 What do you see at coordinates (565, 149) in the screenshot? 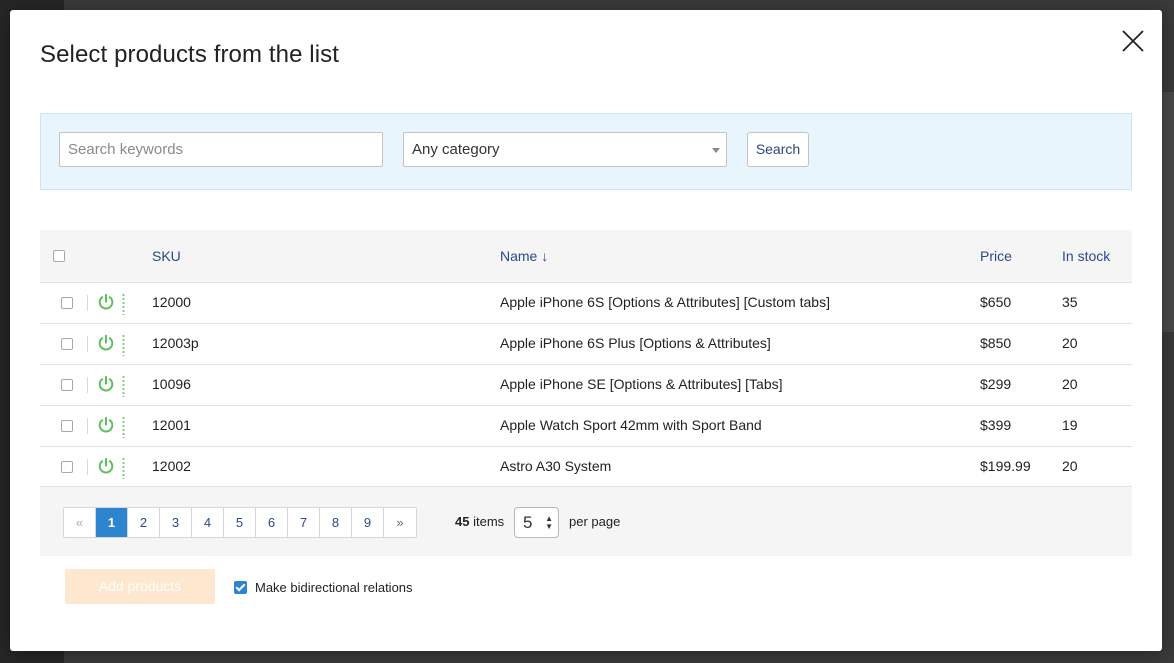
I see `category-select: Any category` at bounding box center [565, 149].